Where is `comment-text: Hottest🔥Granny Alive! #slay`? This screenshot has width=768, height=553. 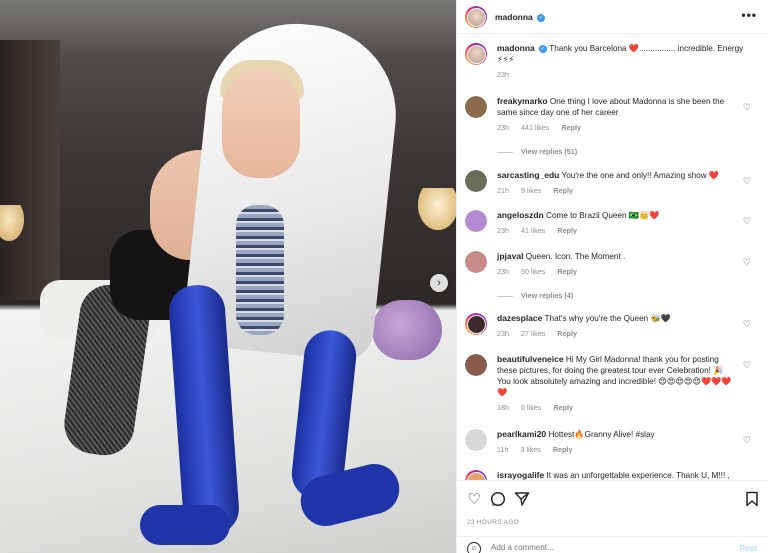
comment-text: Hottest🔥Granny Alive! #slay is located at coordinates (601, 434).